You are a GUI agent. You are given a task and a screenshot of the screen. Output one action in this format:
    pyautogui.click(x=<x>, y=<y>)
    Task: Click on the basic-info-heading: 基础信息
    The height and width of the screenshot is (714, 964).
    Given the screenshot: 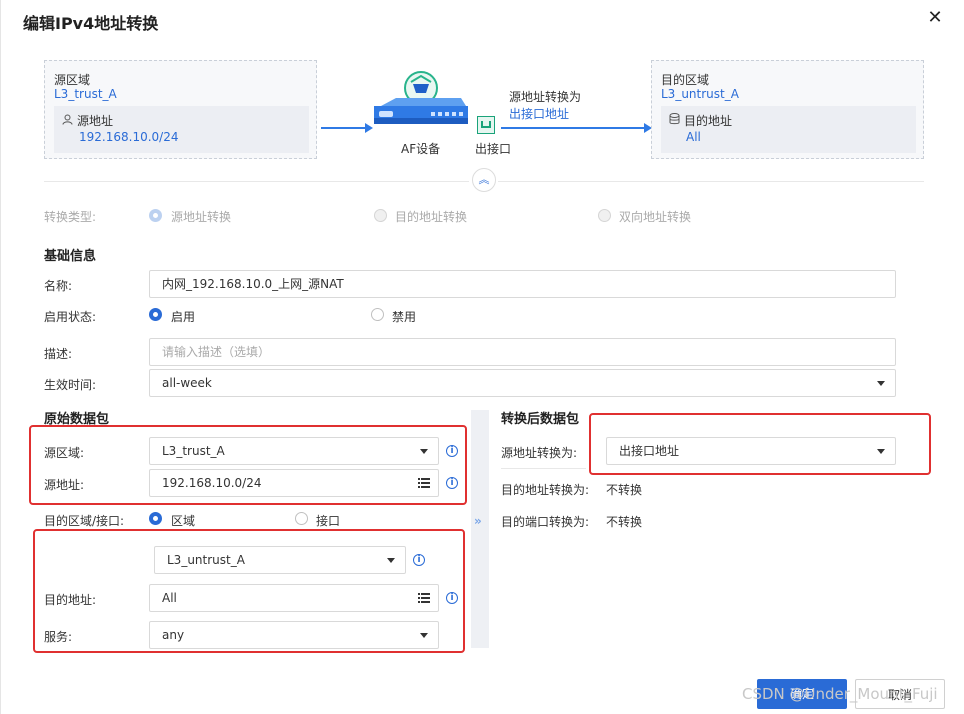 What is the action you would take?
    pyautogui.click(x=70, y=256)
    